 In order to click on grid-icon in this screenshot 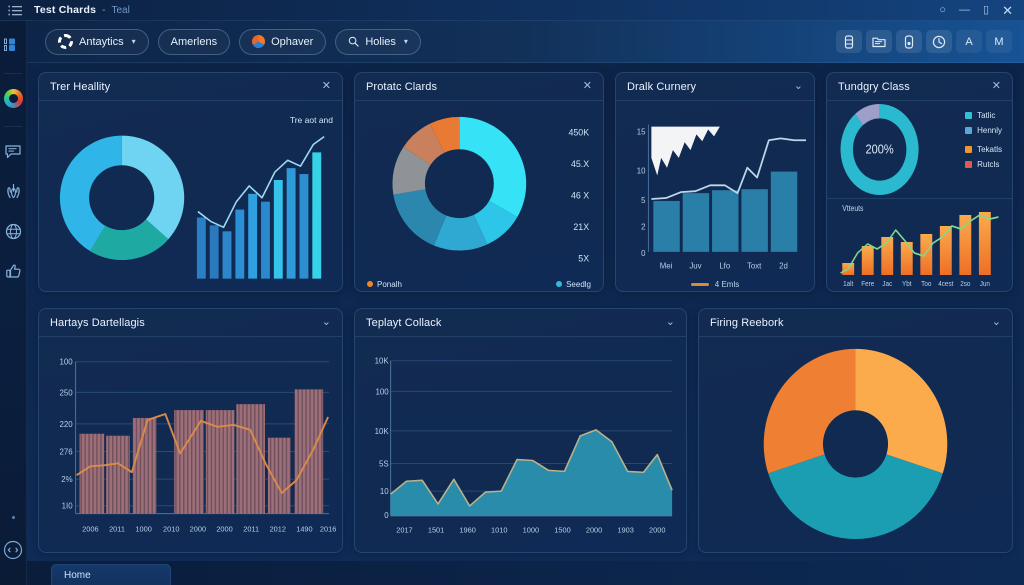, I will do `click(9, 44)`.